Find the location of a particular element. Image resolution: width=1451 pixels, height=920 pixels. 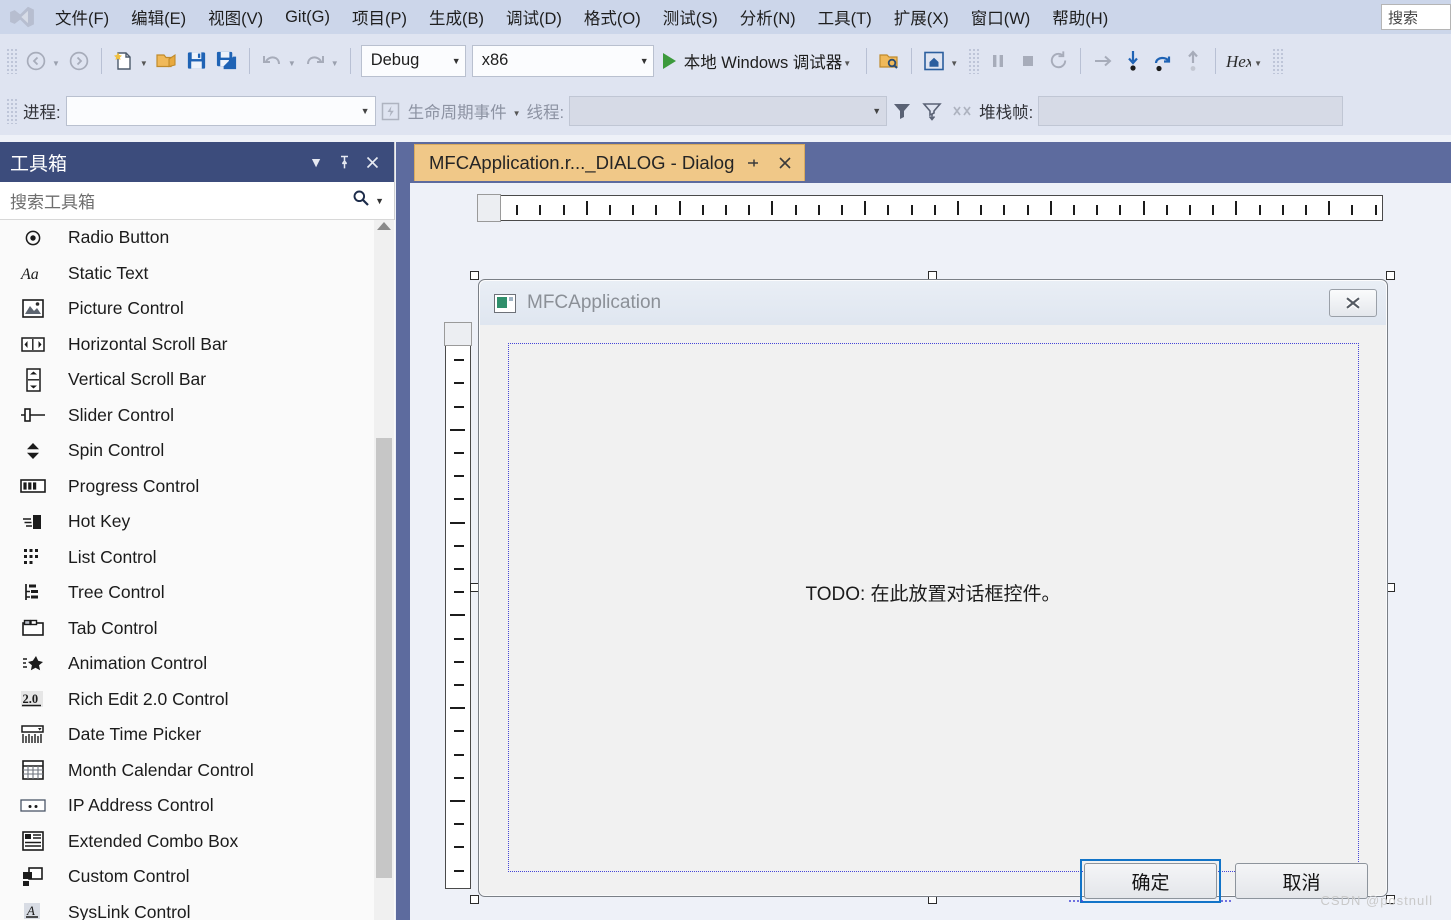

search-icon is located at coordinates (361, 200).